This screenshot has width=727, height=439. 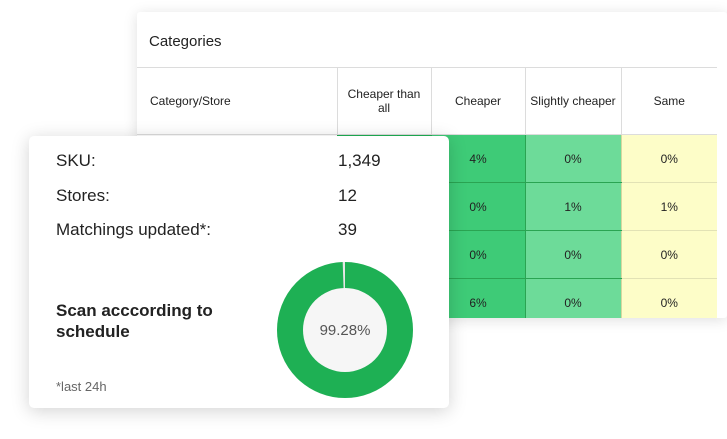 What do you see at coordinates (572, 206) in the screenshot?
I see `slightly-cheaper-cell: 1%` at bounding box center [572, 206].